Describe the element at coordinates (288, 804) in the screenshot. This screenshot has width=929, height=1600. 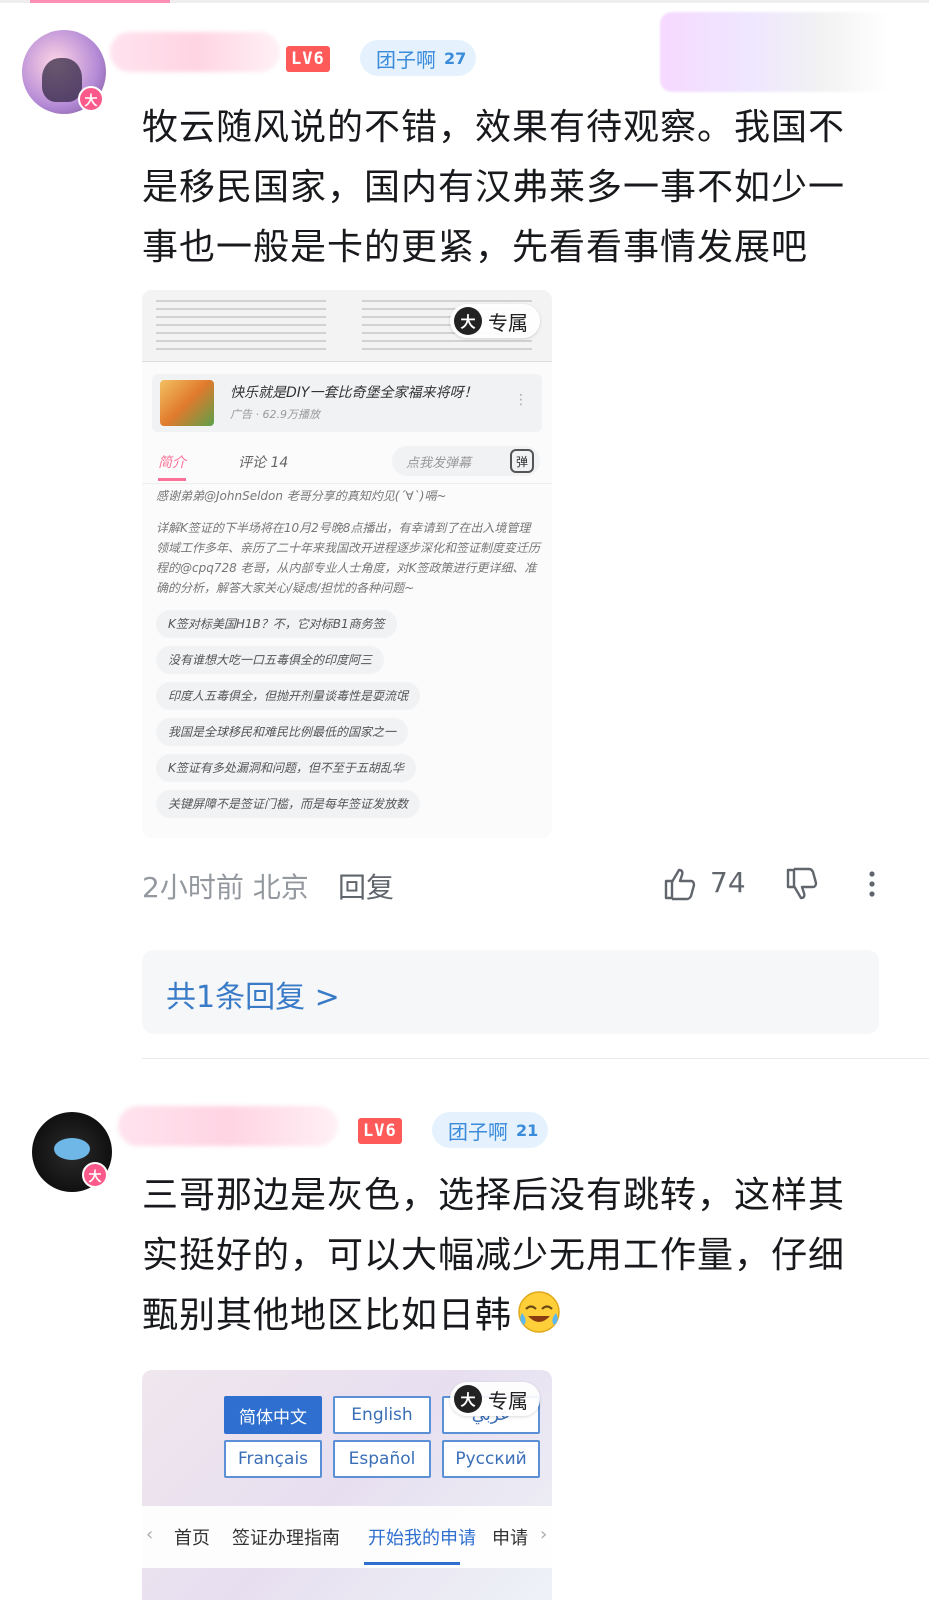
I see `chapter-tag: 关键屏障不是签证门槛，而是每年签证发放数` at that location.